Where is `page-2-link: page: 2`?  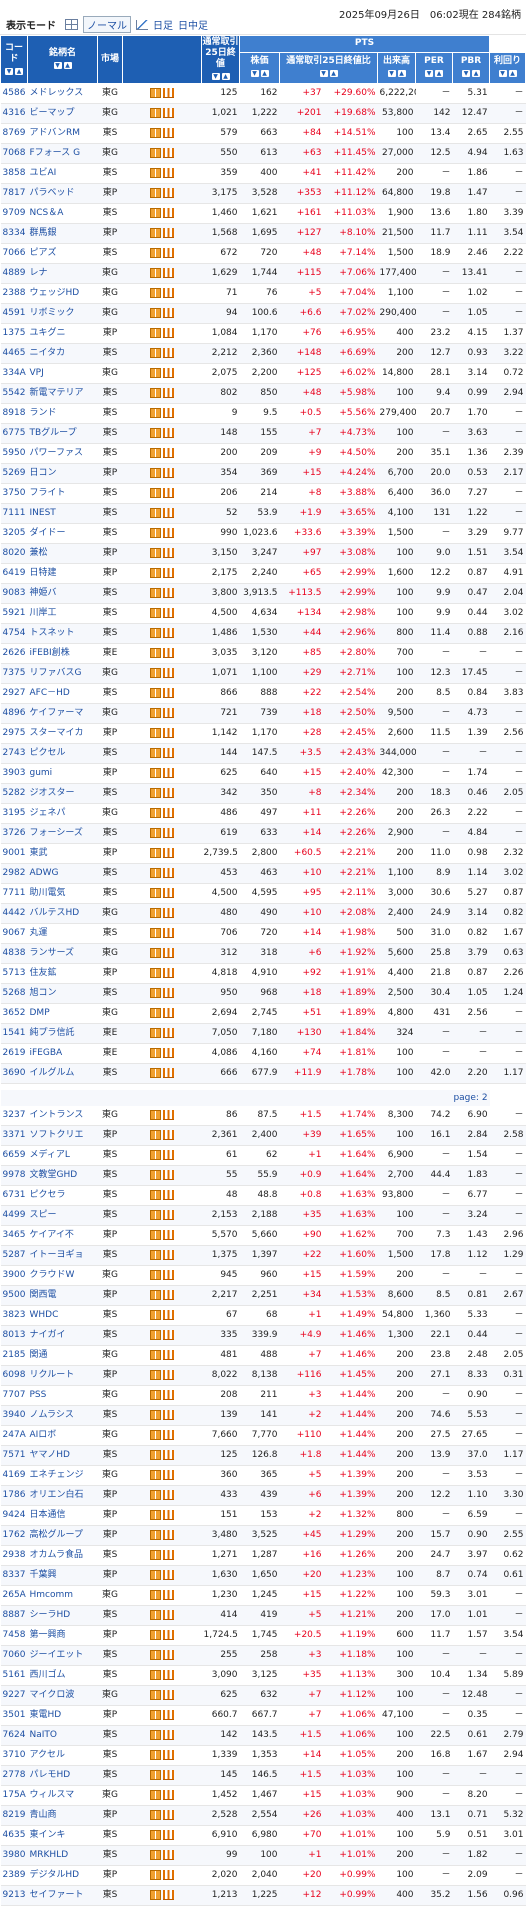
page-2-link: page: 2 is located at coordinates (470, 1098).